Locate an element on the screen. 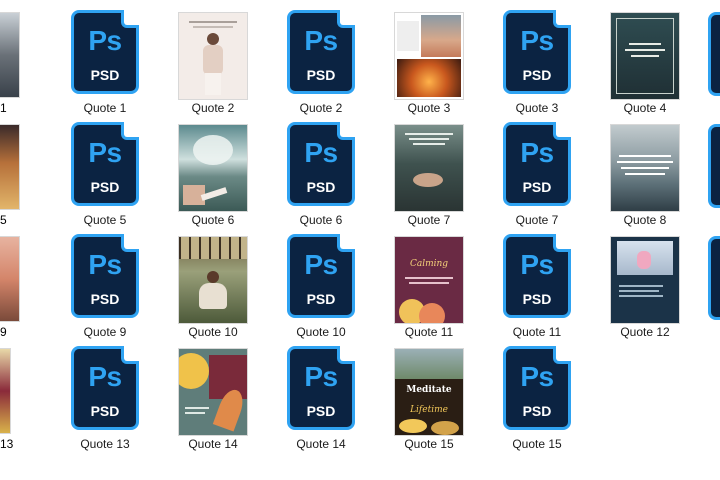  thumb-navy-meditation is located at coordinates (645, 280).